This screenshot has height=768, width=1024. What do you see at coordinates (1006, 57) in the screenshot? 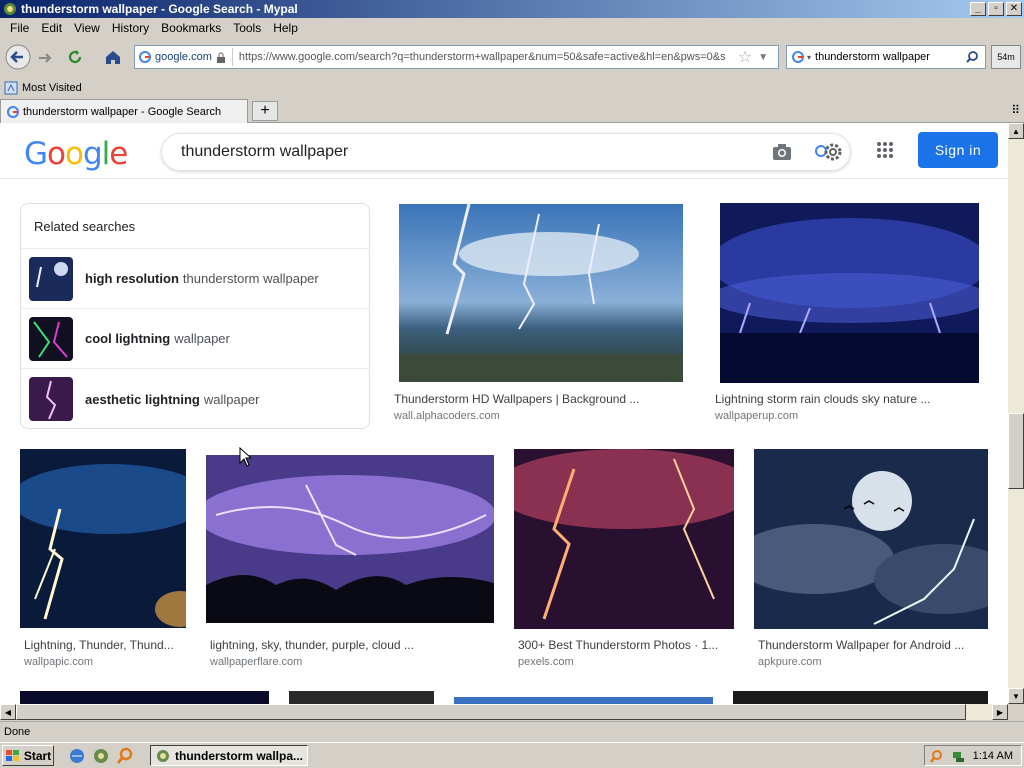
I see `extension-button: 54m` at bounding box center [1006, 57].